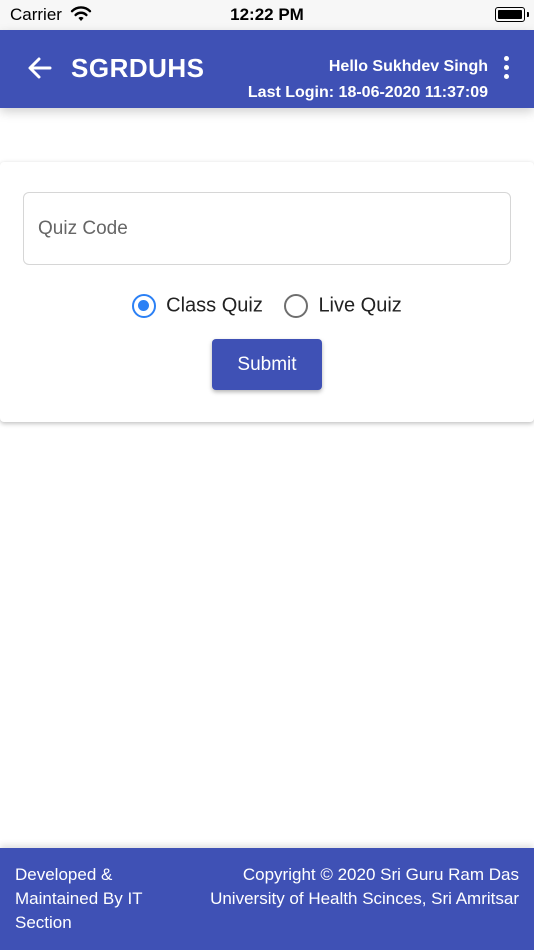 The image size is (534, 950). I want to click on footer-developer-text: Developed & Maintained By IT Section, so click(79, 898).